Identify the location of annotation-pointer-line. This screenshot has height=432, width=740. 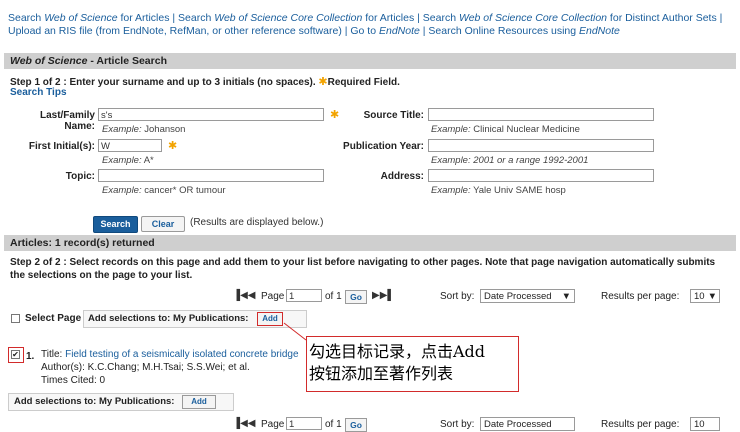
(295, 331).